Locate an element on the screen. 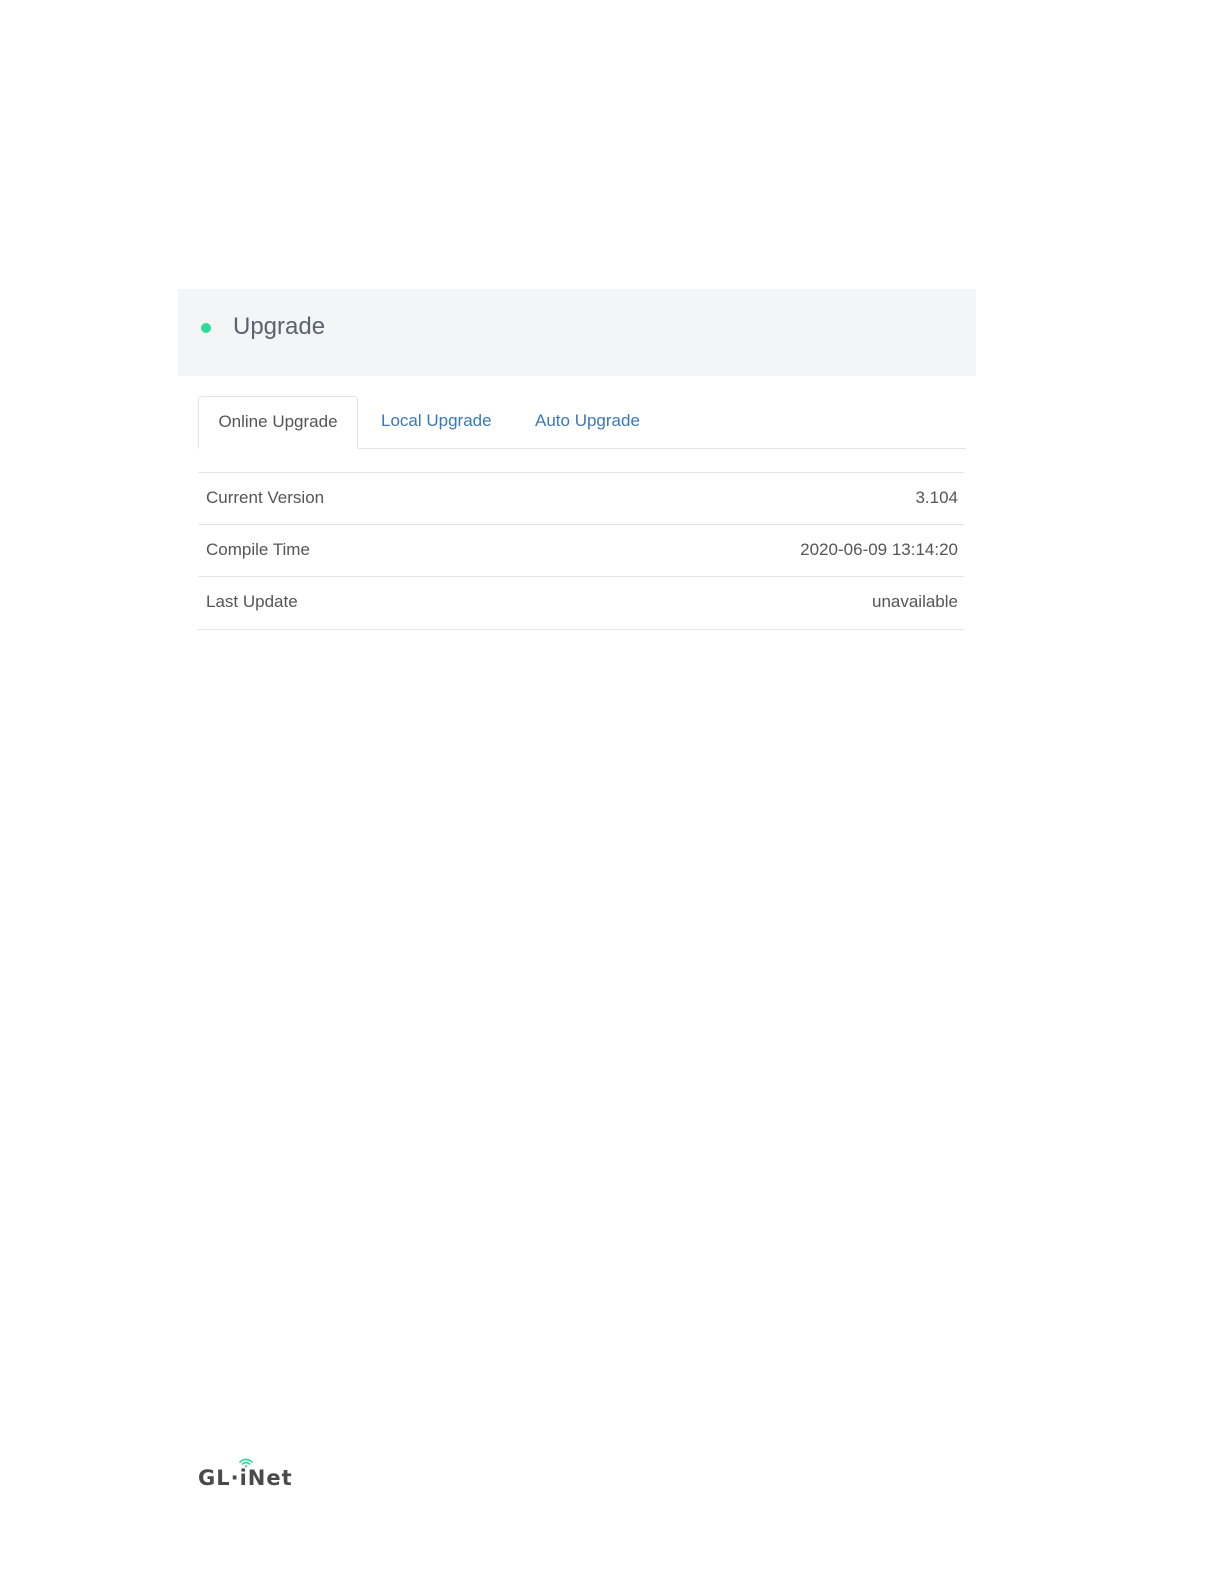  tab-online-upgrade: Online Upgrade is located at coordinates (278, 422).